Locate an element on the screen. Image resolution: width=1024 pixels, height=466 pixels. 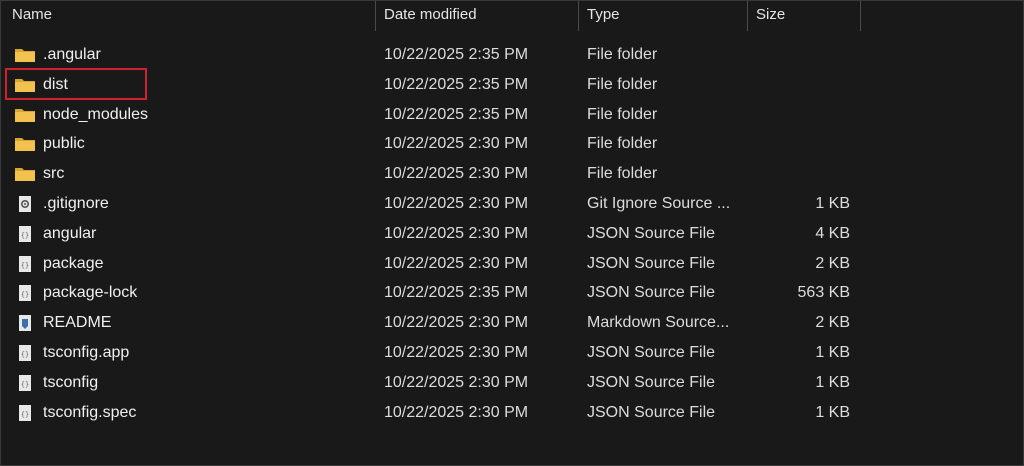
file-name: .angular is located at coordinates (72, 54).